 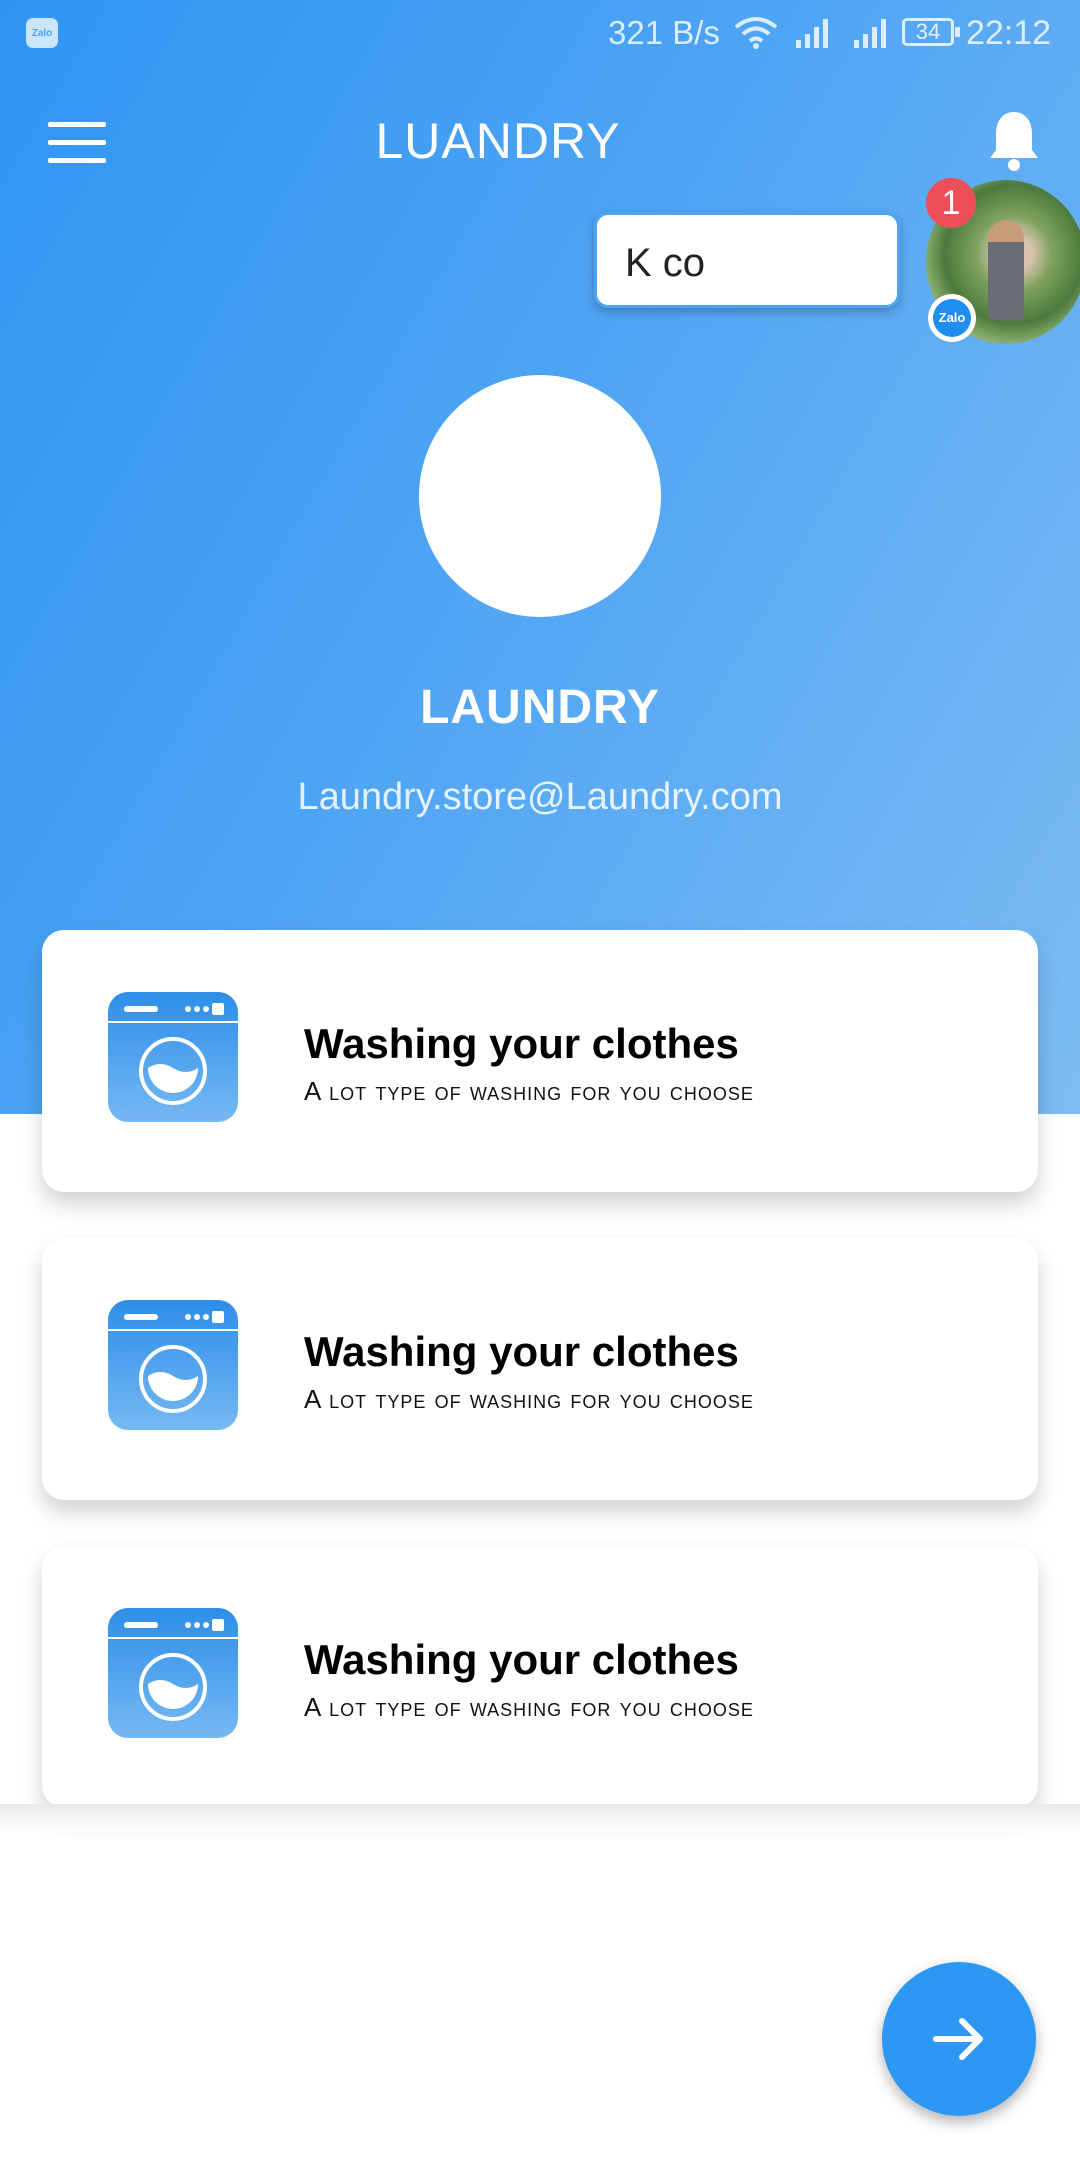 I want to click on arrow-right-icon, so click(x=958, y=2039).